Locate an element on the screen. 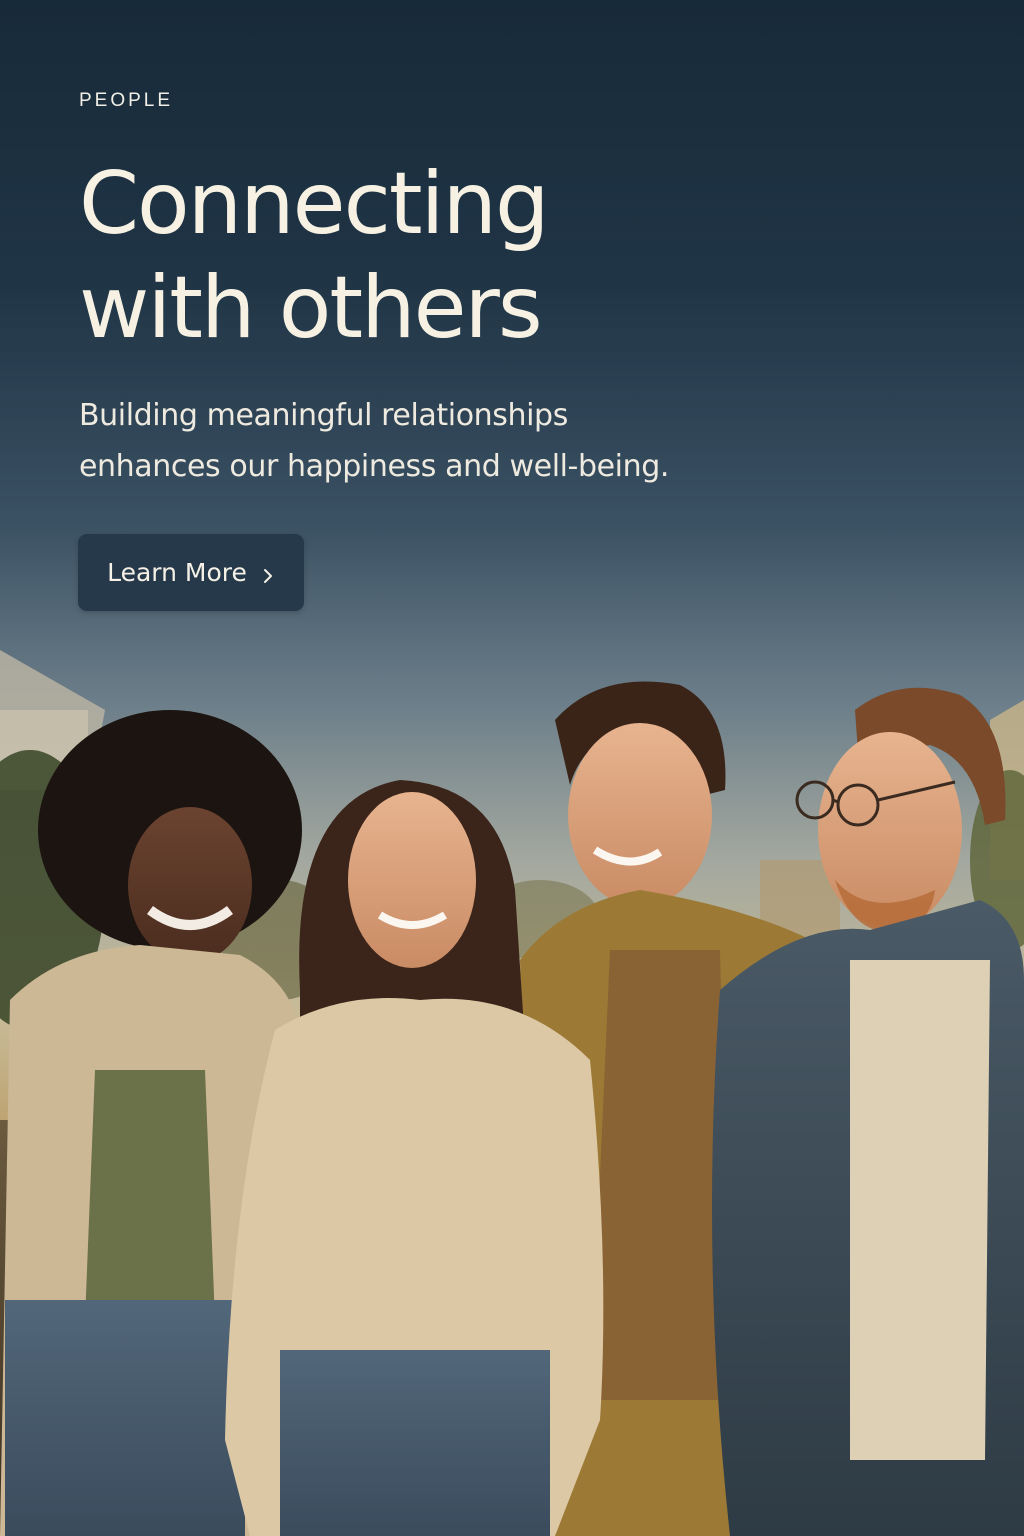 Image resolution: width=1024 pixels, height=1536 pixels. learn-more-button: Learn More is located at coordinates (191, 572).